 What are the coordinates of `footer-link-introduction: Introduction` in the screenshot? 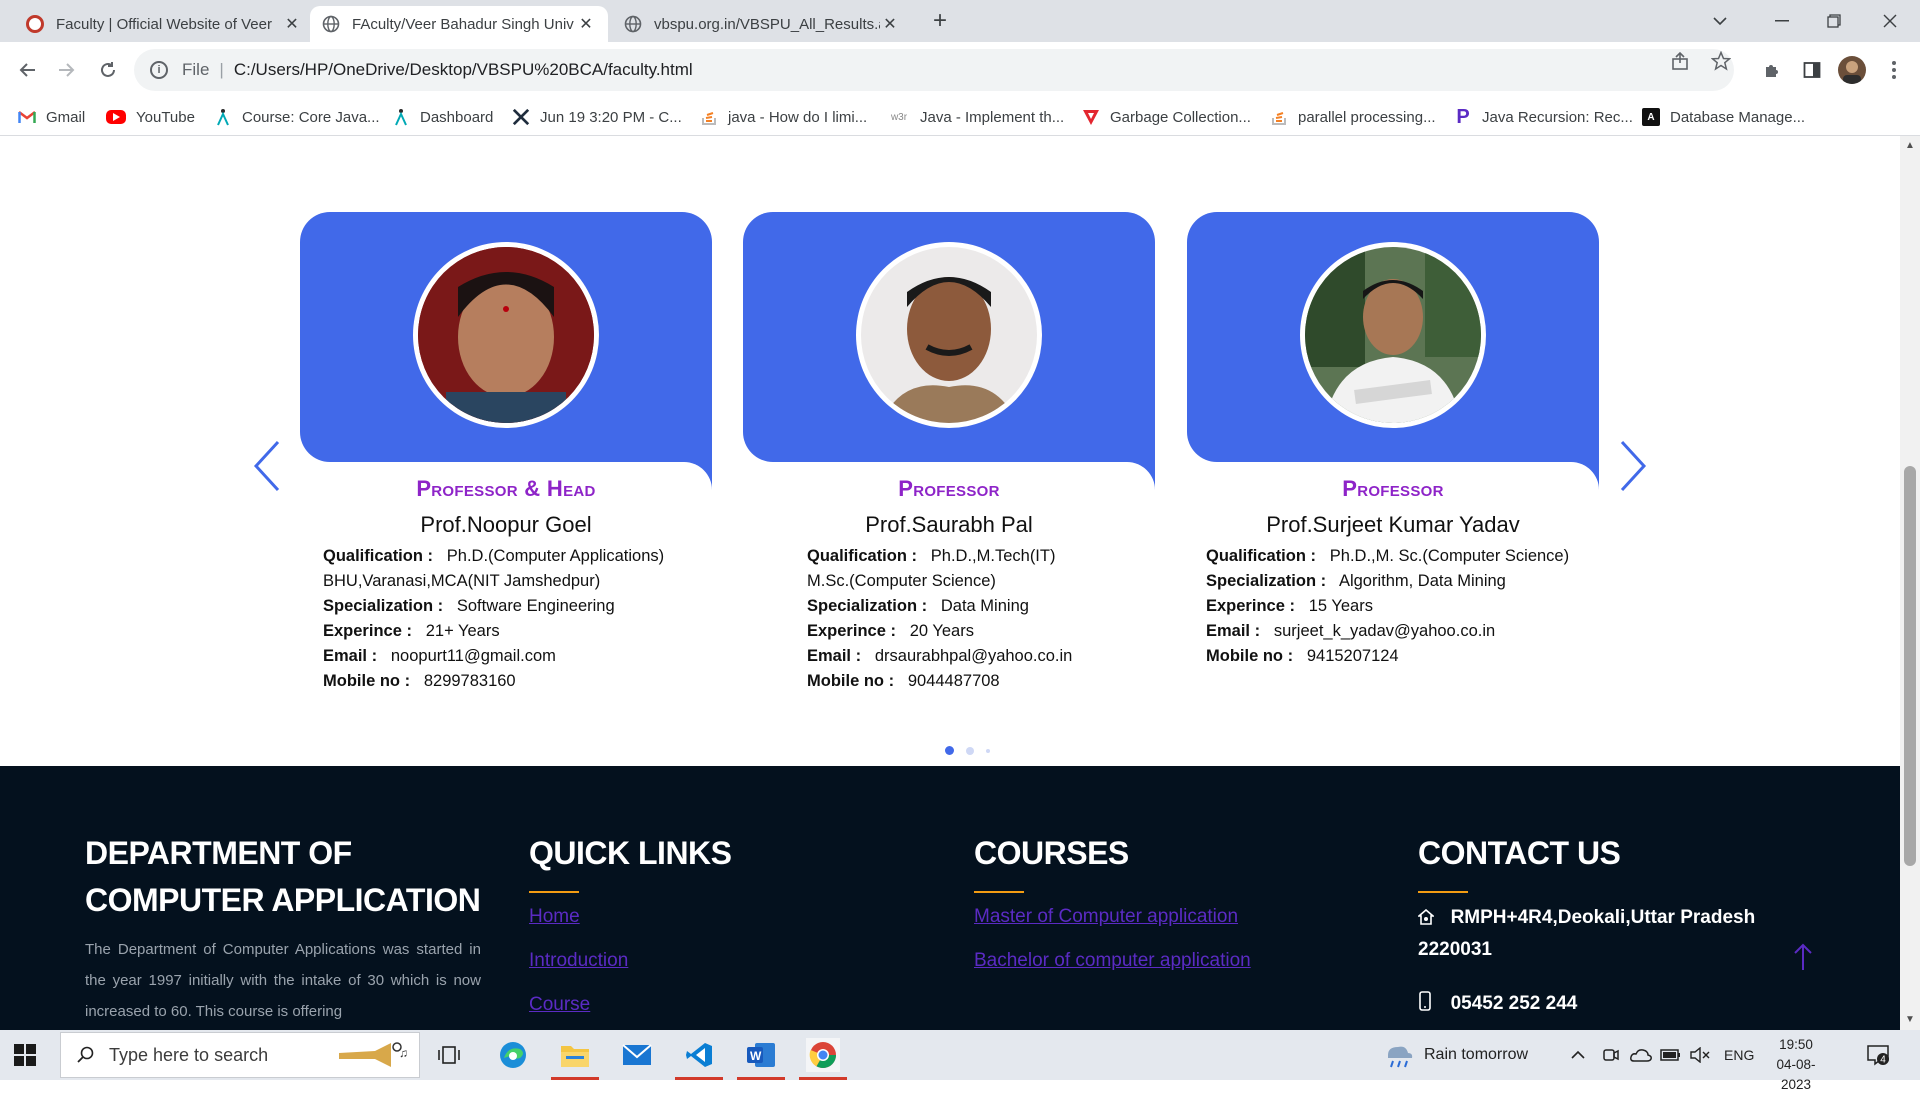 It's located at (630, 961).